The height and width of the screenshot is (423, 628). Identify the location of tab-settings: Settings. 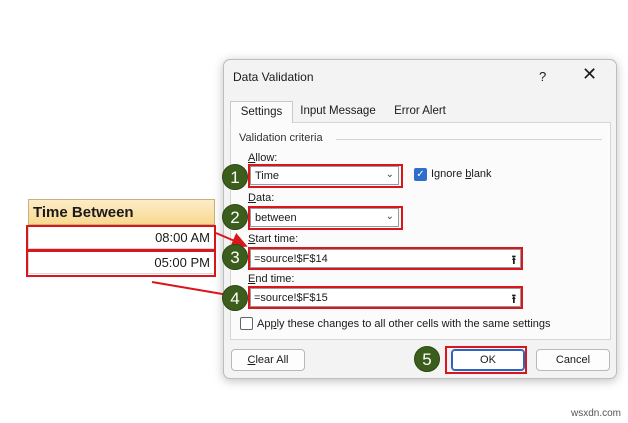
(261, 112).